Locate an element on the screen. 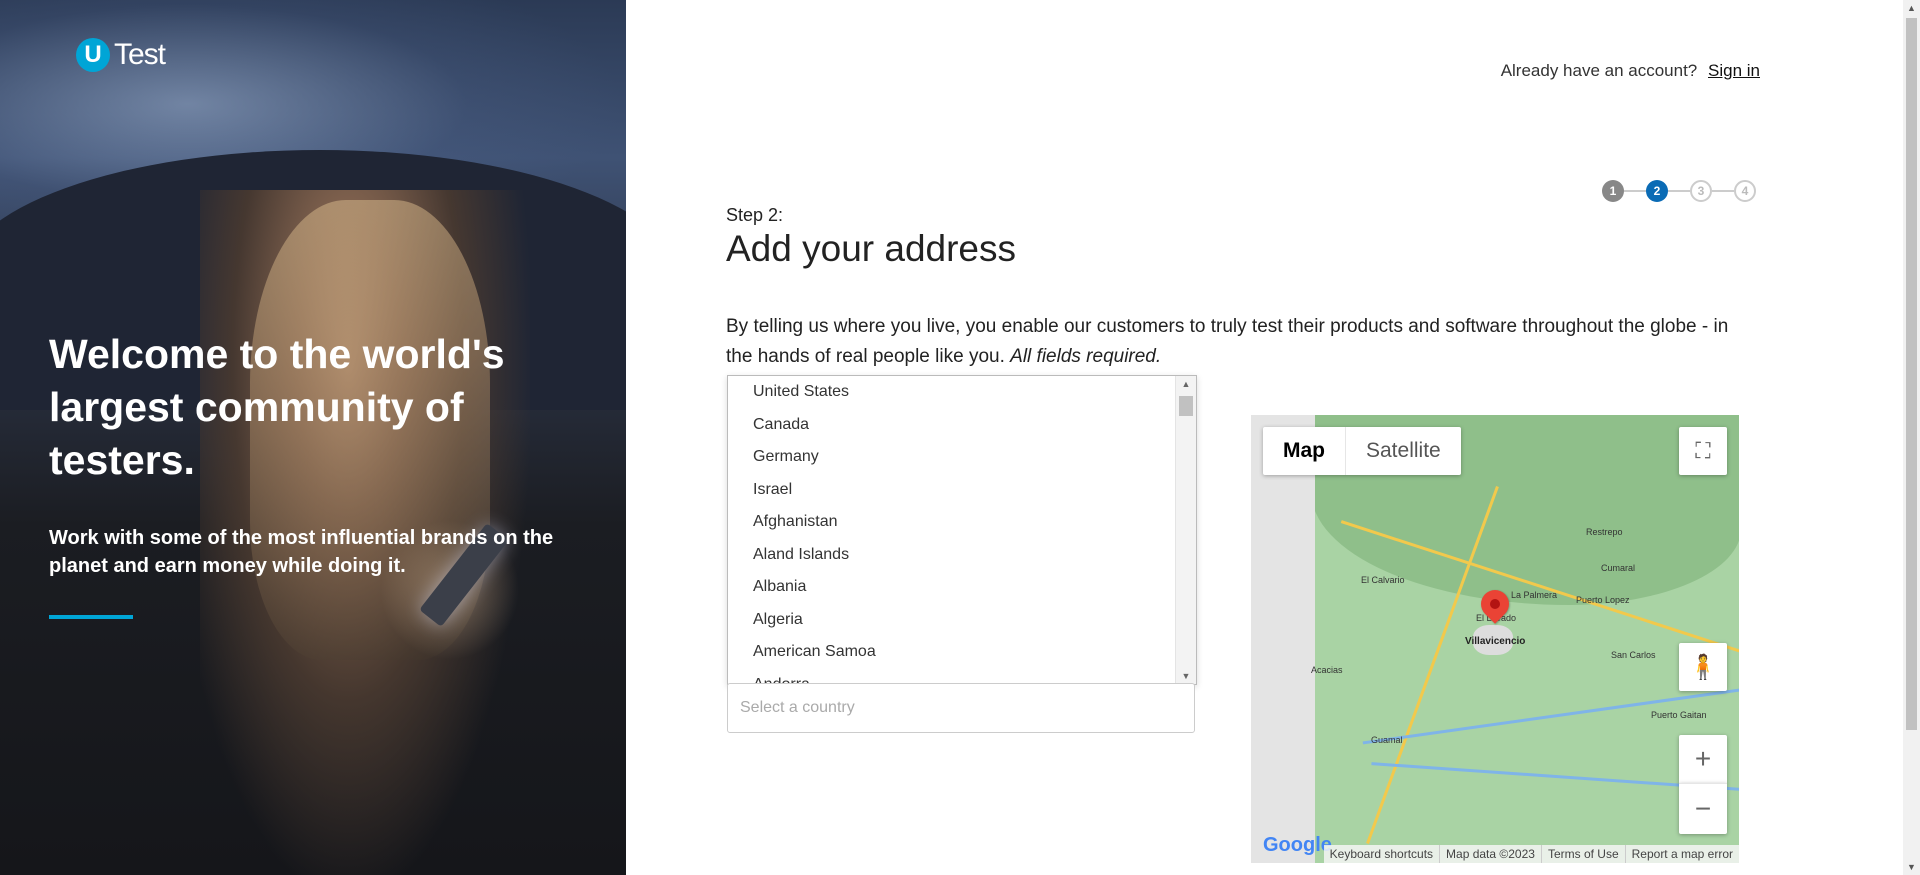 Image resolution: width=1920 pixels, height=875 pixels. step-2: 2 is located at coordinates (1657, 191).